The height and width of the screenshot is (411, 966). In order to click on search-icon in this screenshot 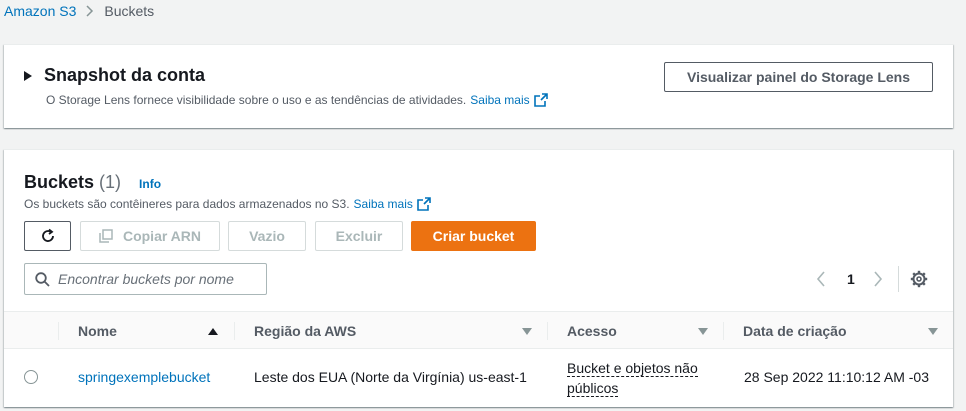, I will do `click(42, 279)`.